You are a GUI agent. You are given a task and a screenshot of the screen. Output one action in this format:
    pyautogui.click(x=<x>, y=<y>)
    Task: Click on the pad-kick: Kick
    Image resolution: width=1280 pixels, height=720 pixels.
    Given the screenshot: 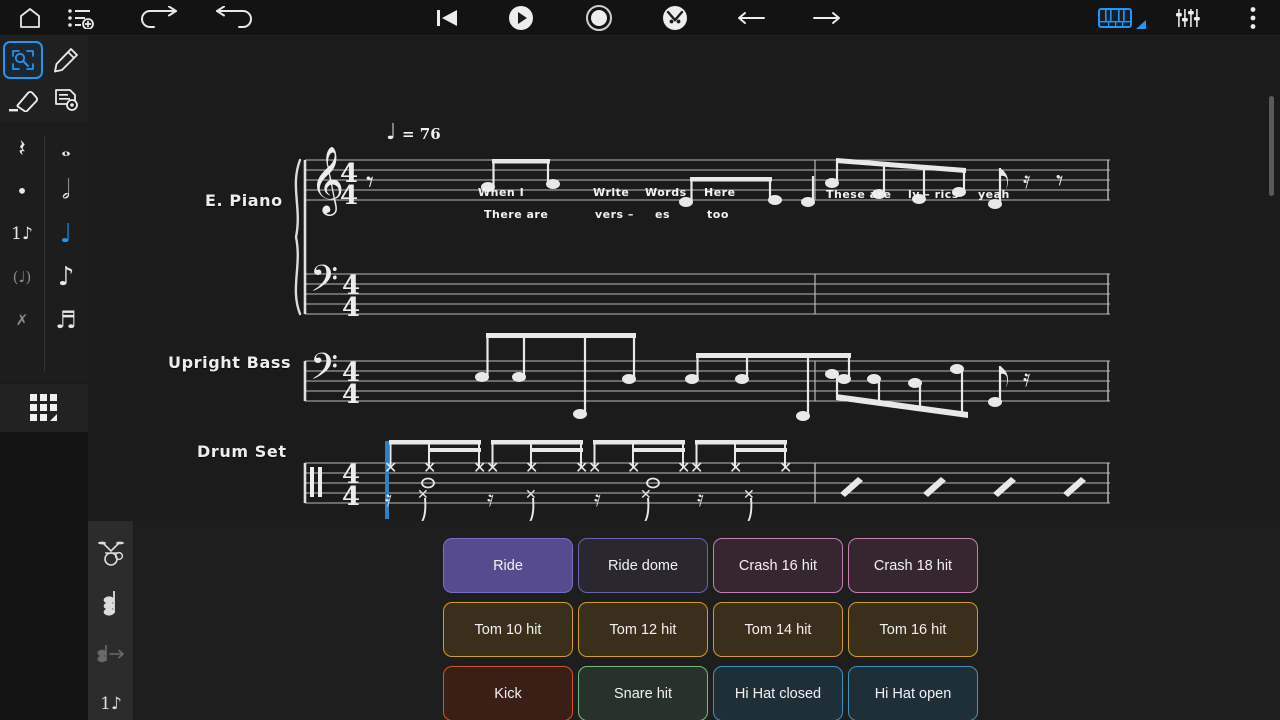 What is the action you would take?
    pyautogui.click(x=508, y=693)
    